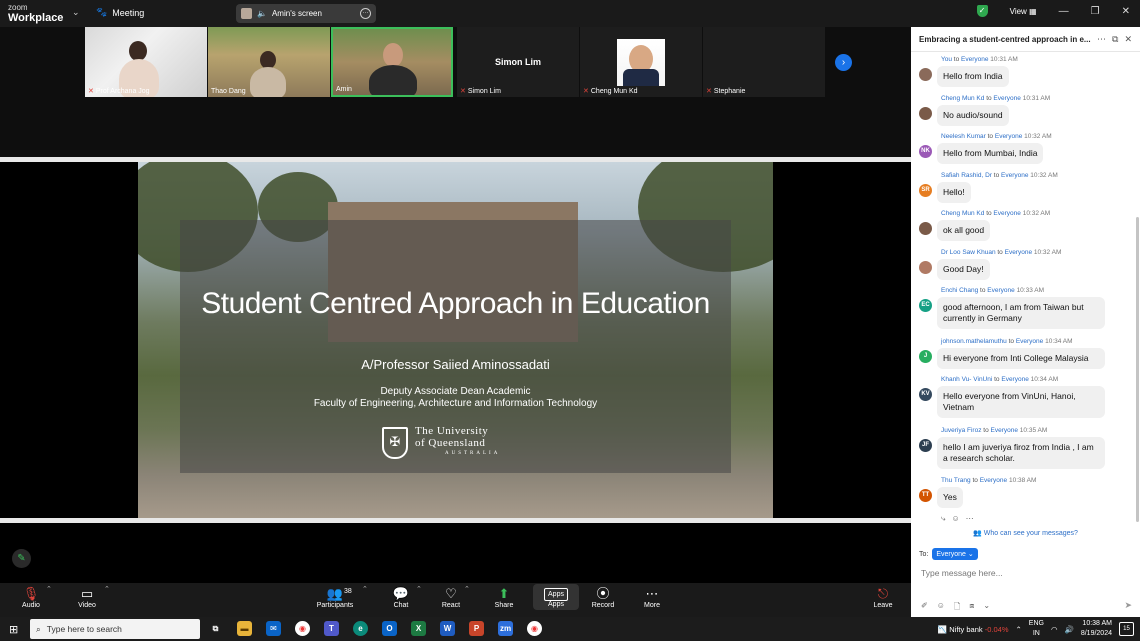 The width and height of the screenshot is (1140, 641). I want to click on more-button: ⋯ More, so click(652, 597).